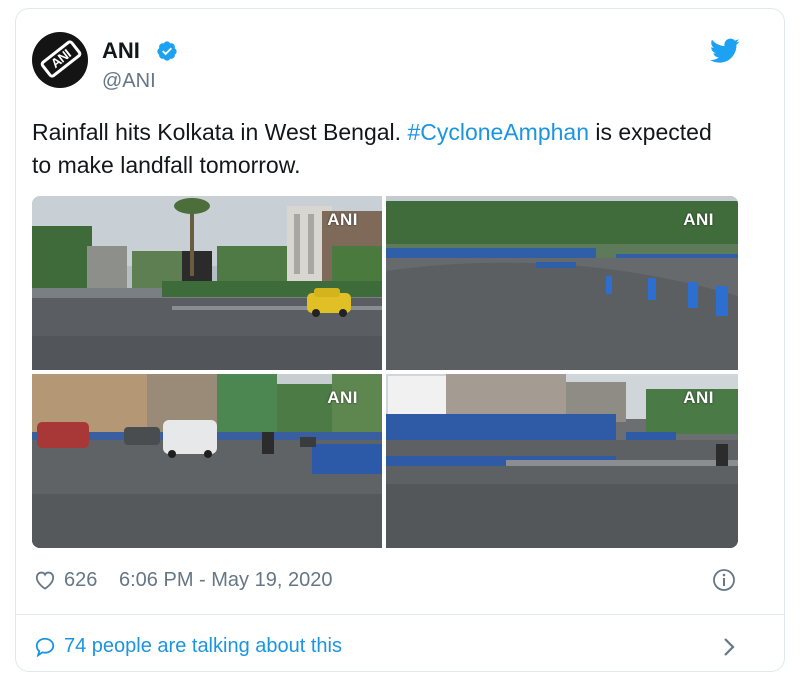 The image size is (800, 680). Describe the element at coordinates (45, 580) in the screenshot. I see `heart-icon` at that location.